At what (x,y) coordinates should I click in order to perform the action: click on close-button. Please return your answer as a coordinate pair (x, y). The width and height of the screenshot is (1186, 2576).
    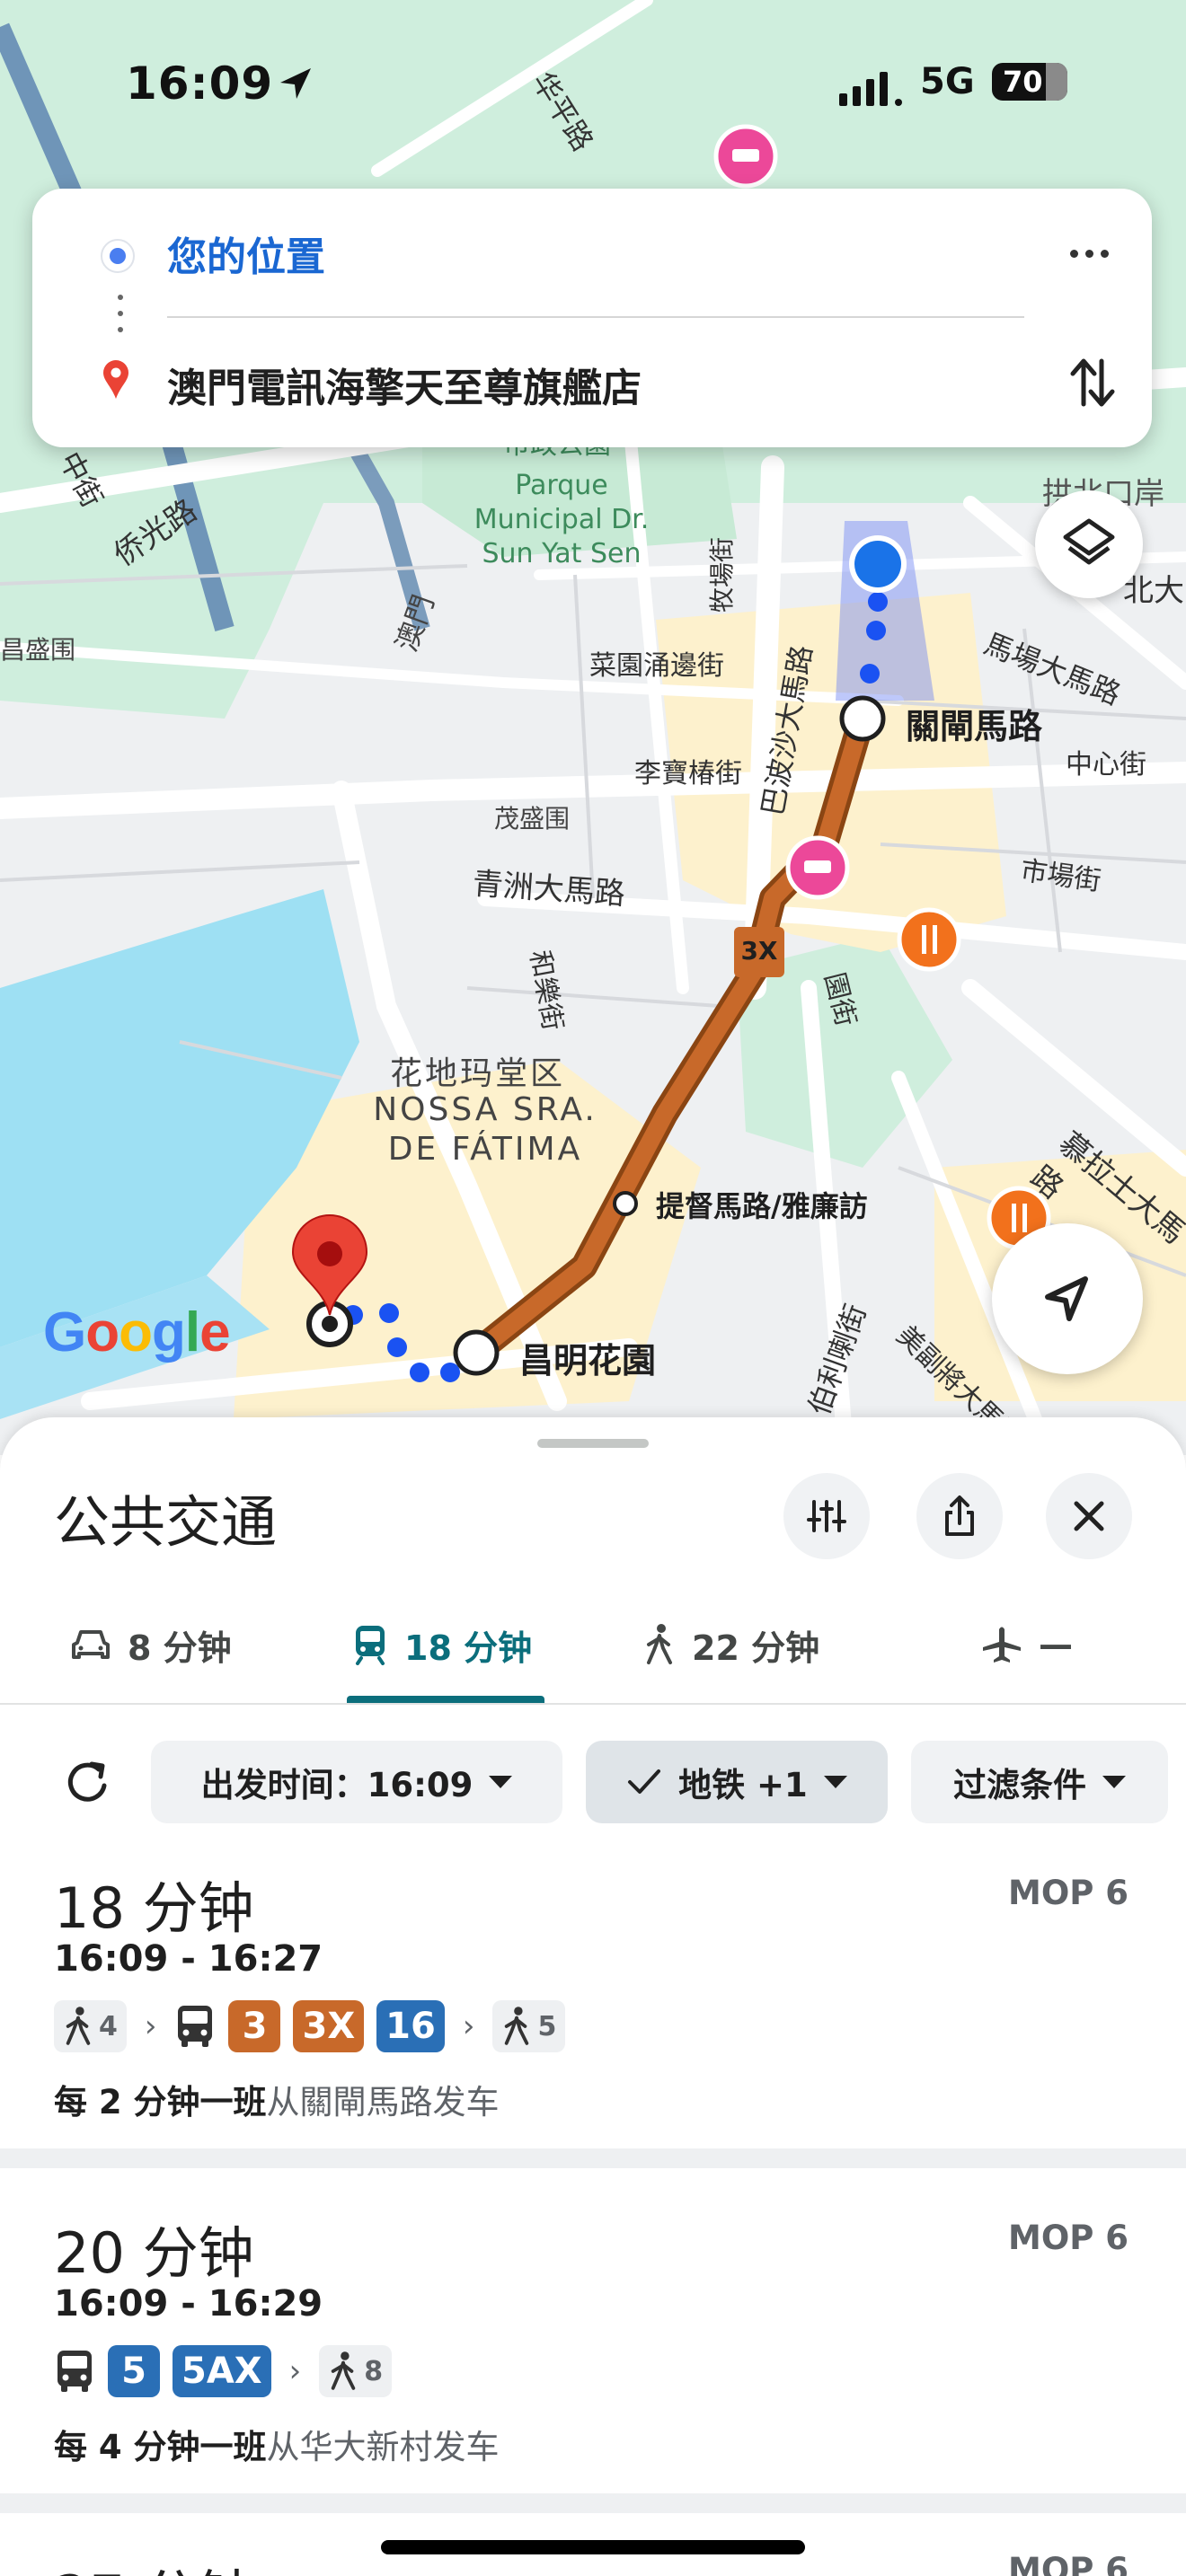
    Looking at the image, I should click on (1089, 1516).